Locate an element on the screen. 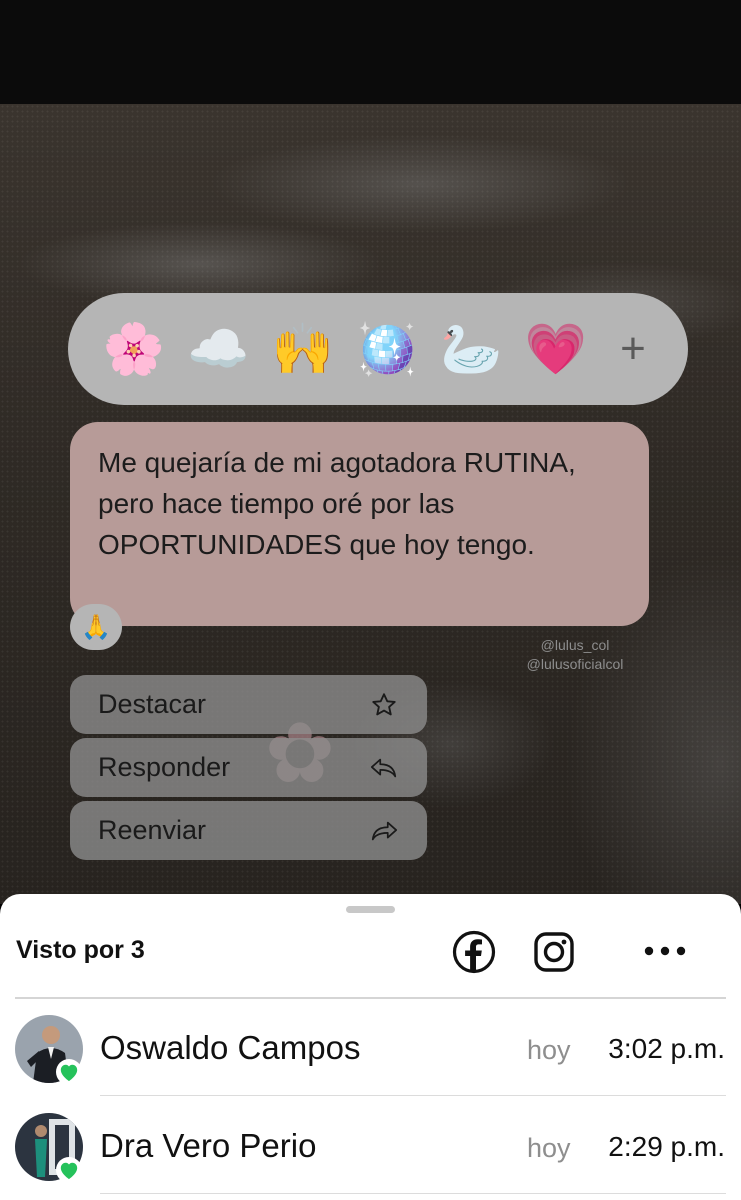 Image resolution: width=741 pixels, height=1200 pixels. forward-icon is located at coordinates (384, 831).